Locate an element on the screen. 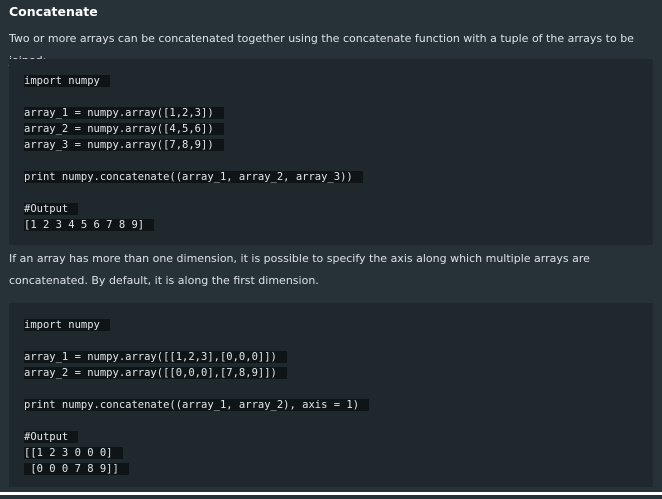 The image size is (662, 499). code-text: array_1 = numpy.array([[1,2,3],[0,0,0]]) is located at coordinates (155, 357).